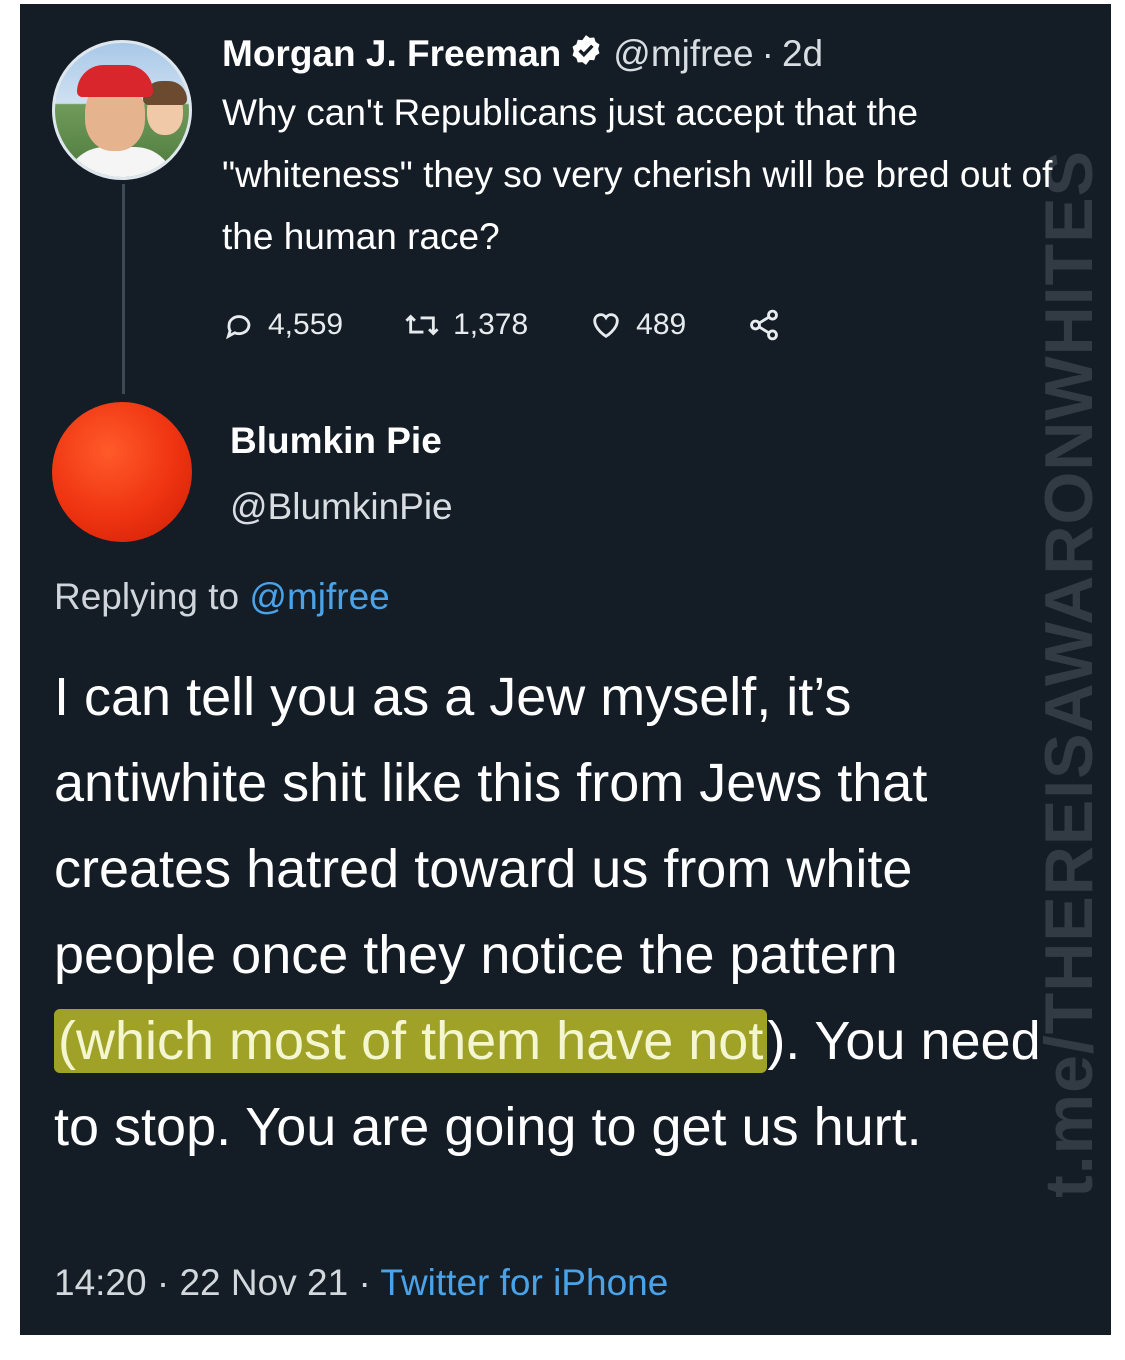 Image resolution: width=1125 pixels, height=1360 pixels. Describe the element at coordinates (100, 1282) in the screenshot. I see `reply-time: 14:20` at that location.